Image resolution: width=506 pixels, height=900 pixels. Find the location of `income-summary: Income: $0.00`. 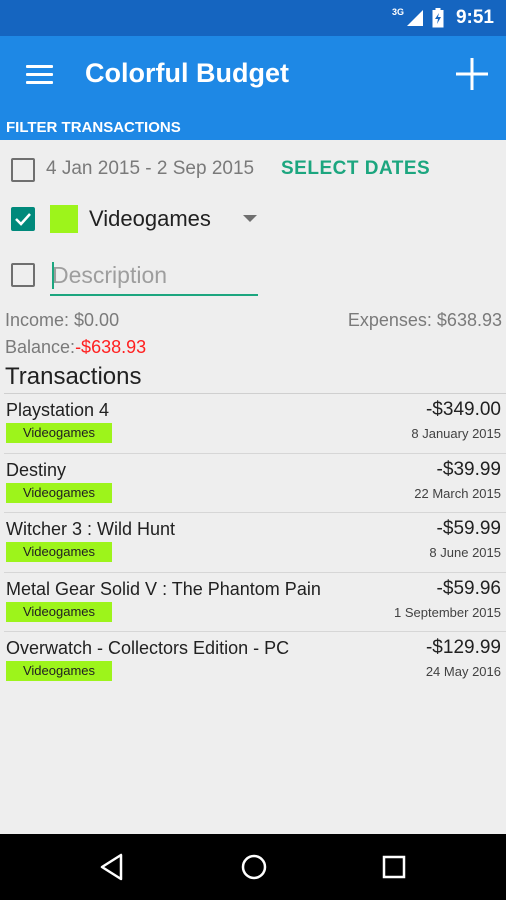

income-summary: Income: $0.00 is located at coordinates (62, 320).